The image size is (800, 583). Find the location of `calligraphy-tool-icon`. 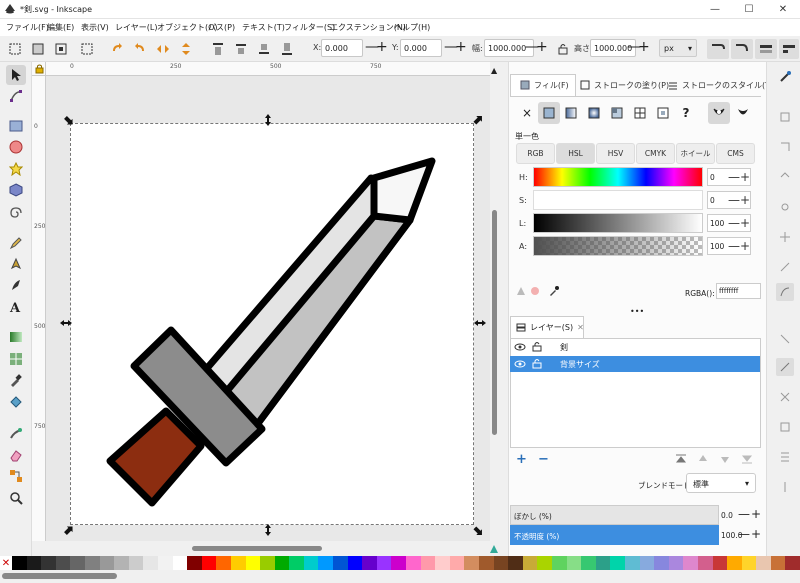

calligraphy-tool-icon is located at coordinates (16, 285).